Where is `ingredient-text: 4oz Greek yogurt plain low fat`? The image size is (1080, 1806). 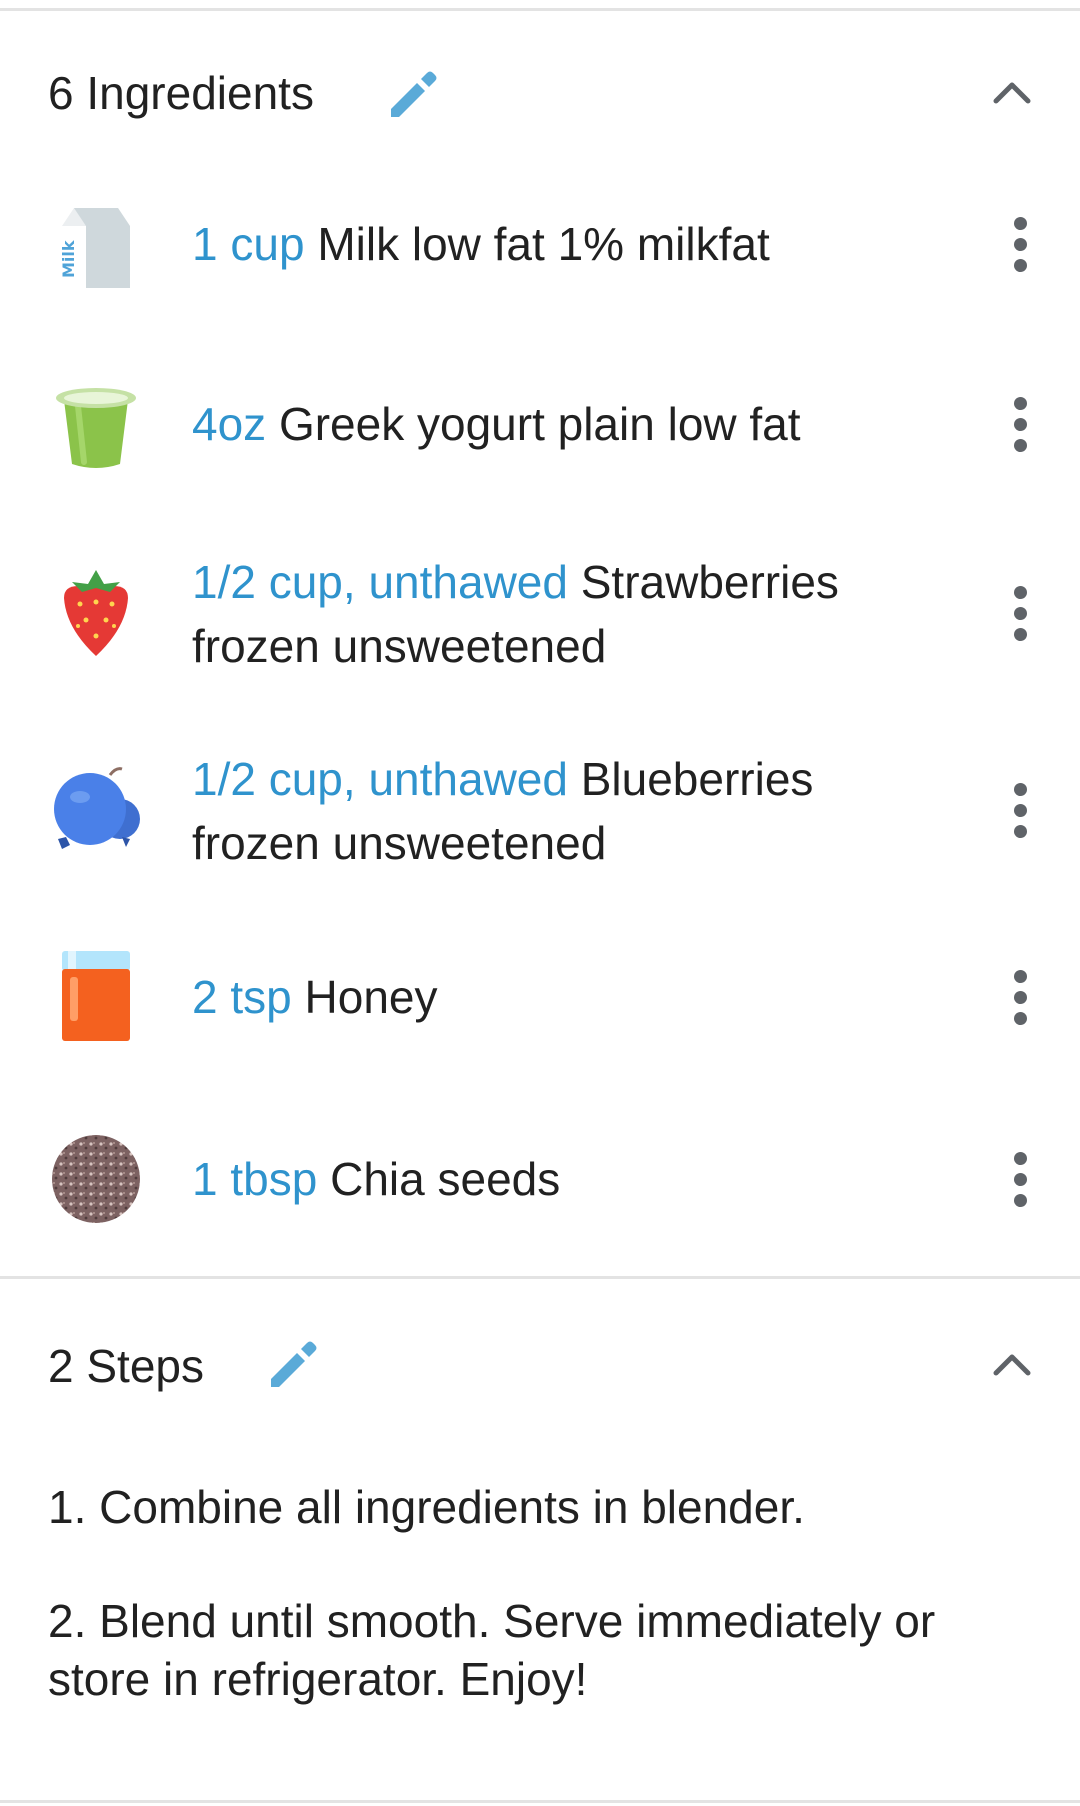
ingredient-text: 4oz Greek yogurt plain low fat is located at coordinates (542, 424).